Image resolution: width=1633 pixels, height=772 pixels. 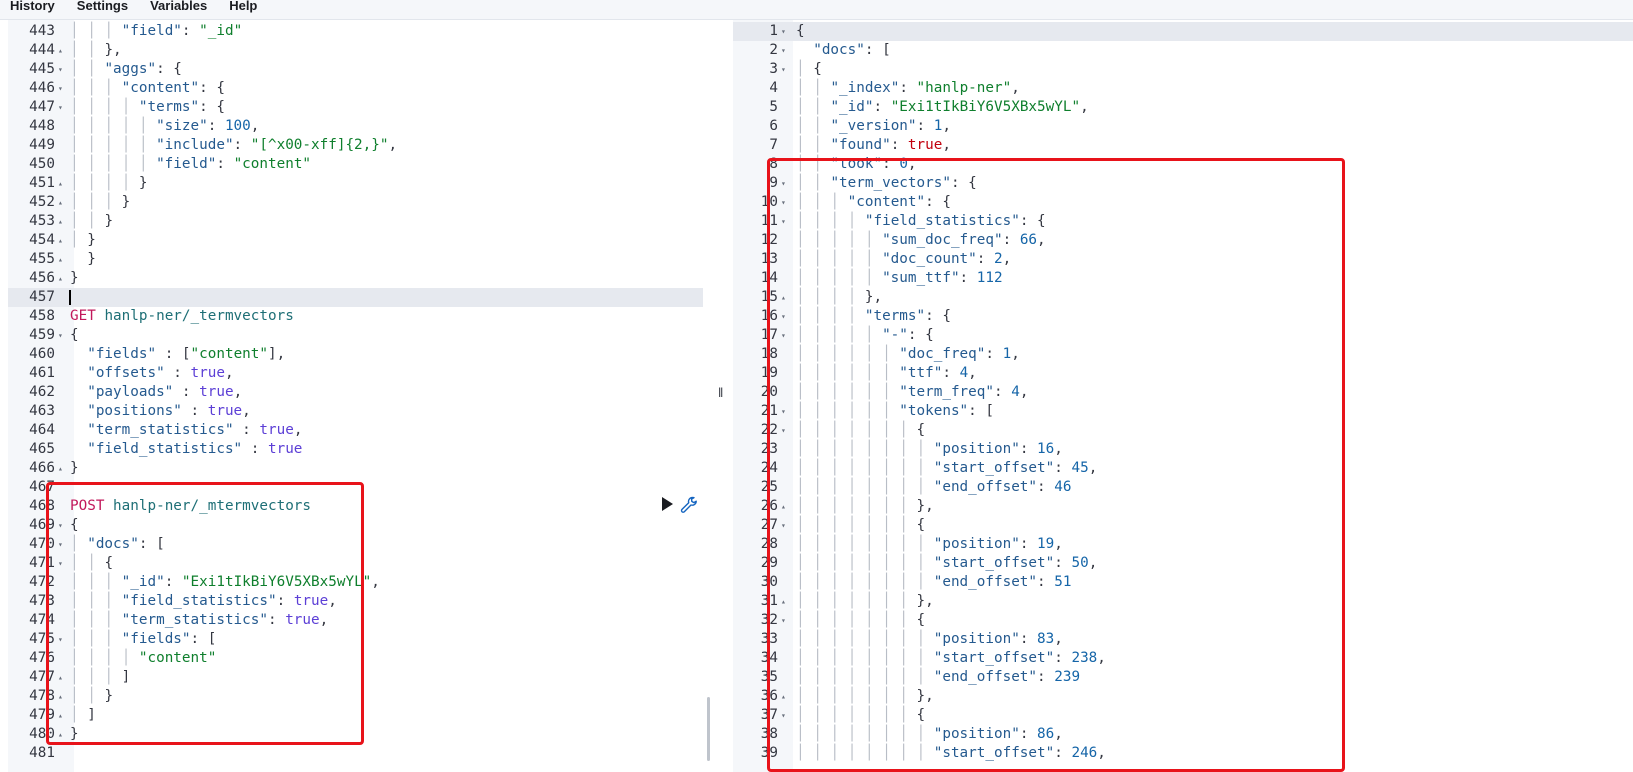 I want to click on line-content: │ │ "took": 0,, so click(x=856, y=164).